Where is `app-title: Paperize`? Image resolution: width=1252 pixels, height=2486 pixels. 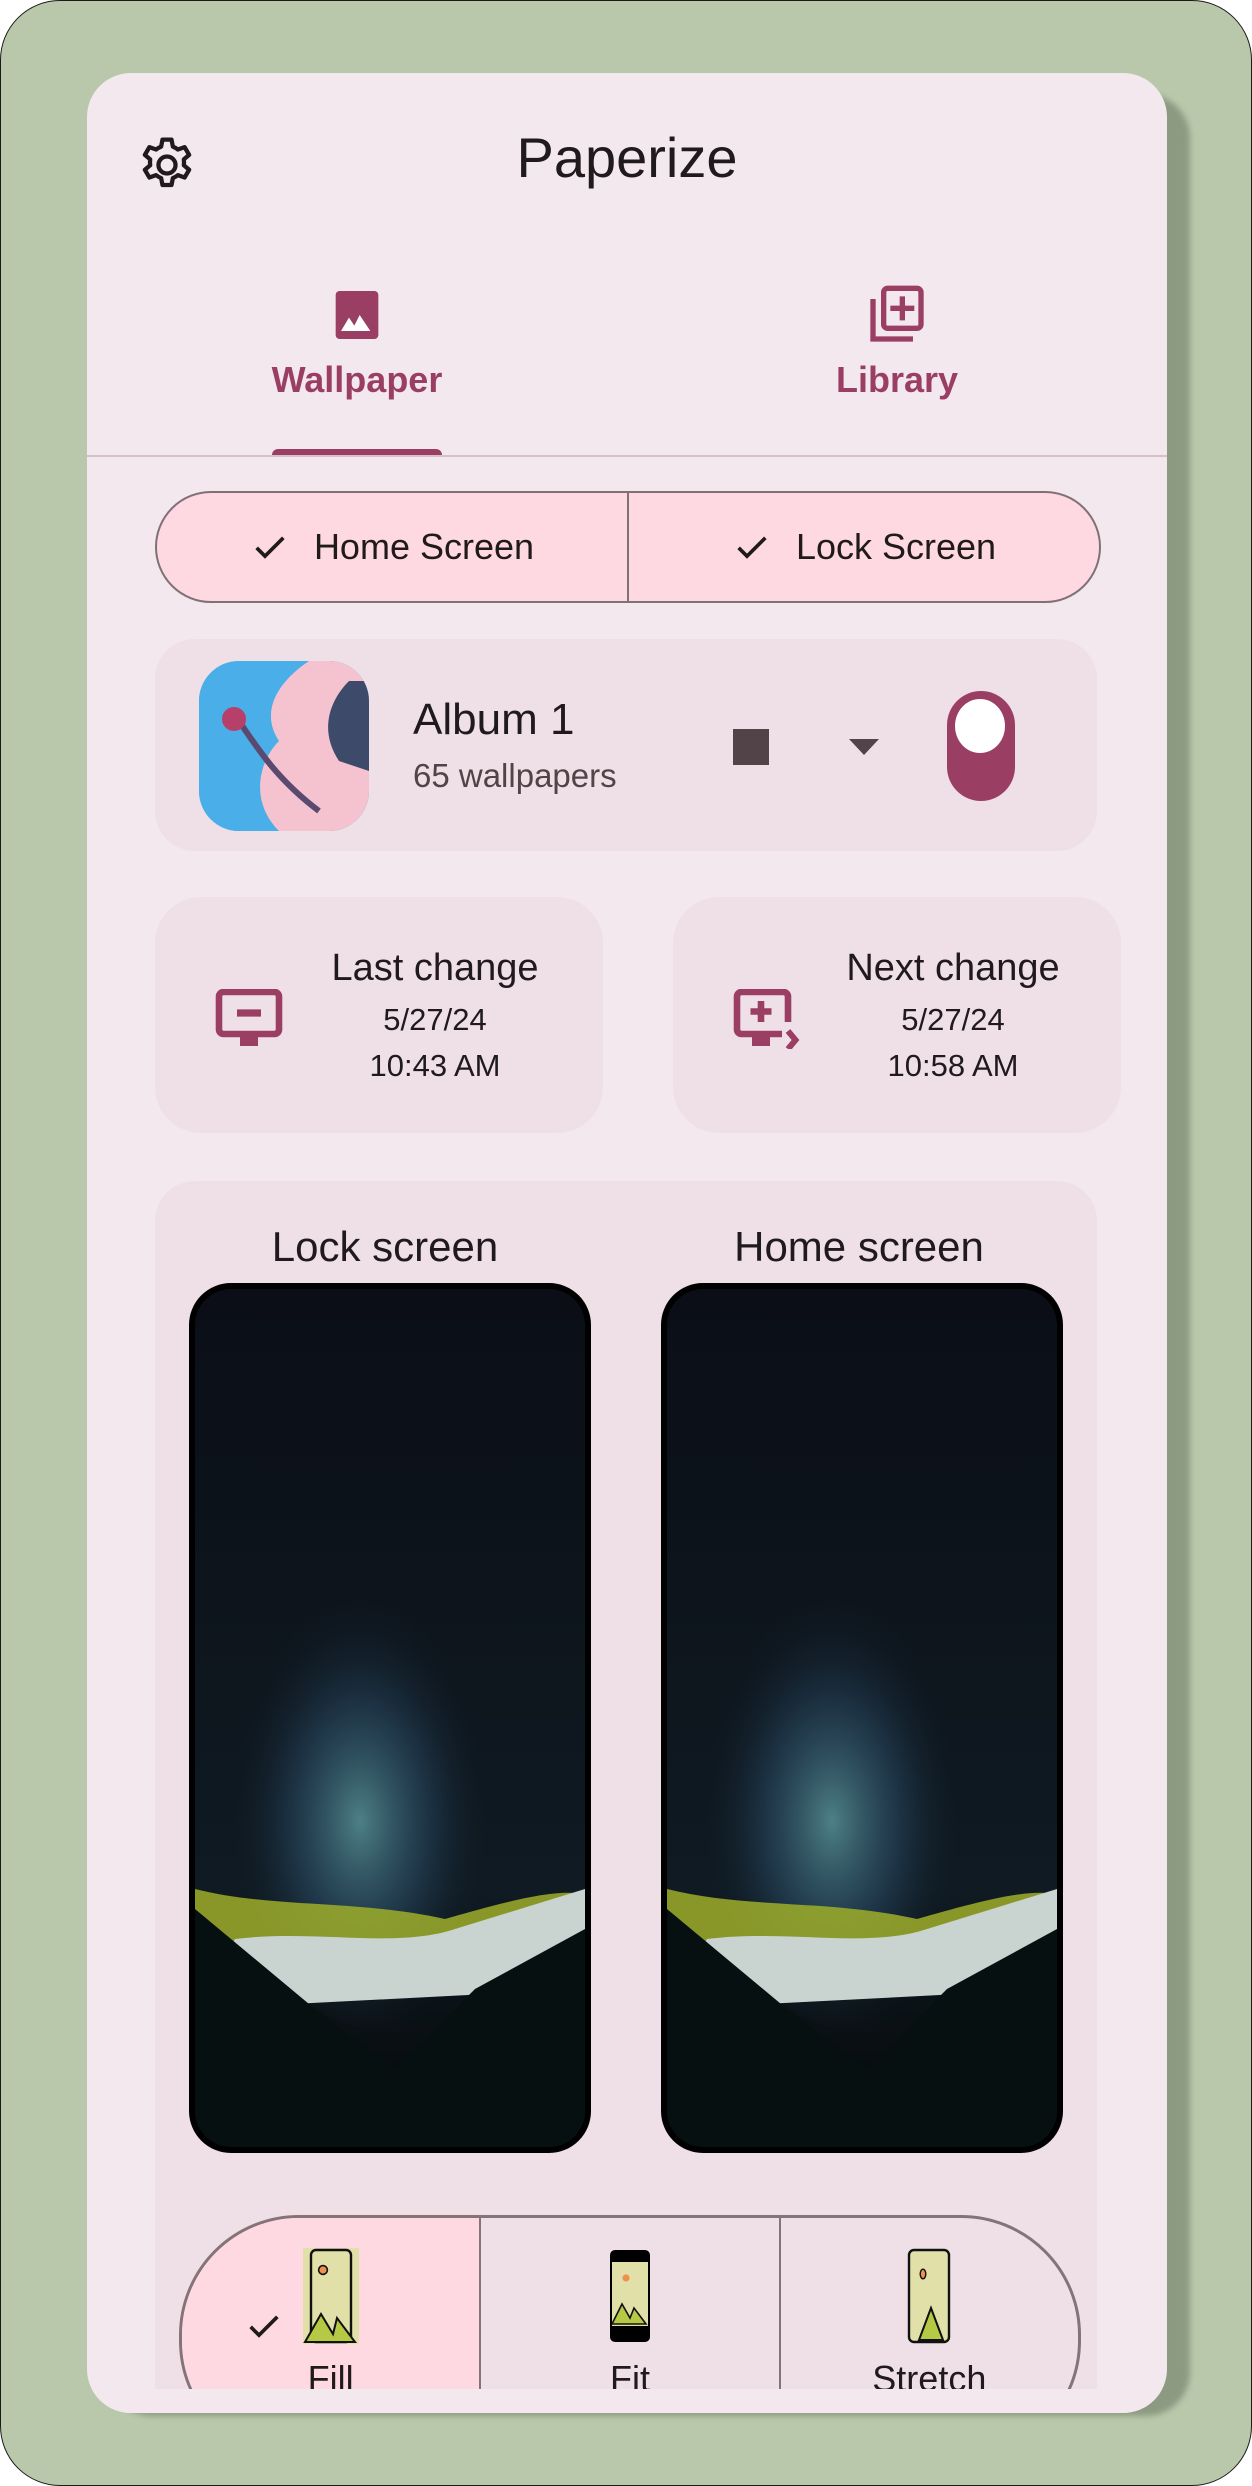 app-title: Paperize is located at coordinates (627, 157).